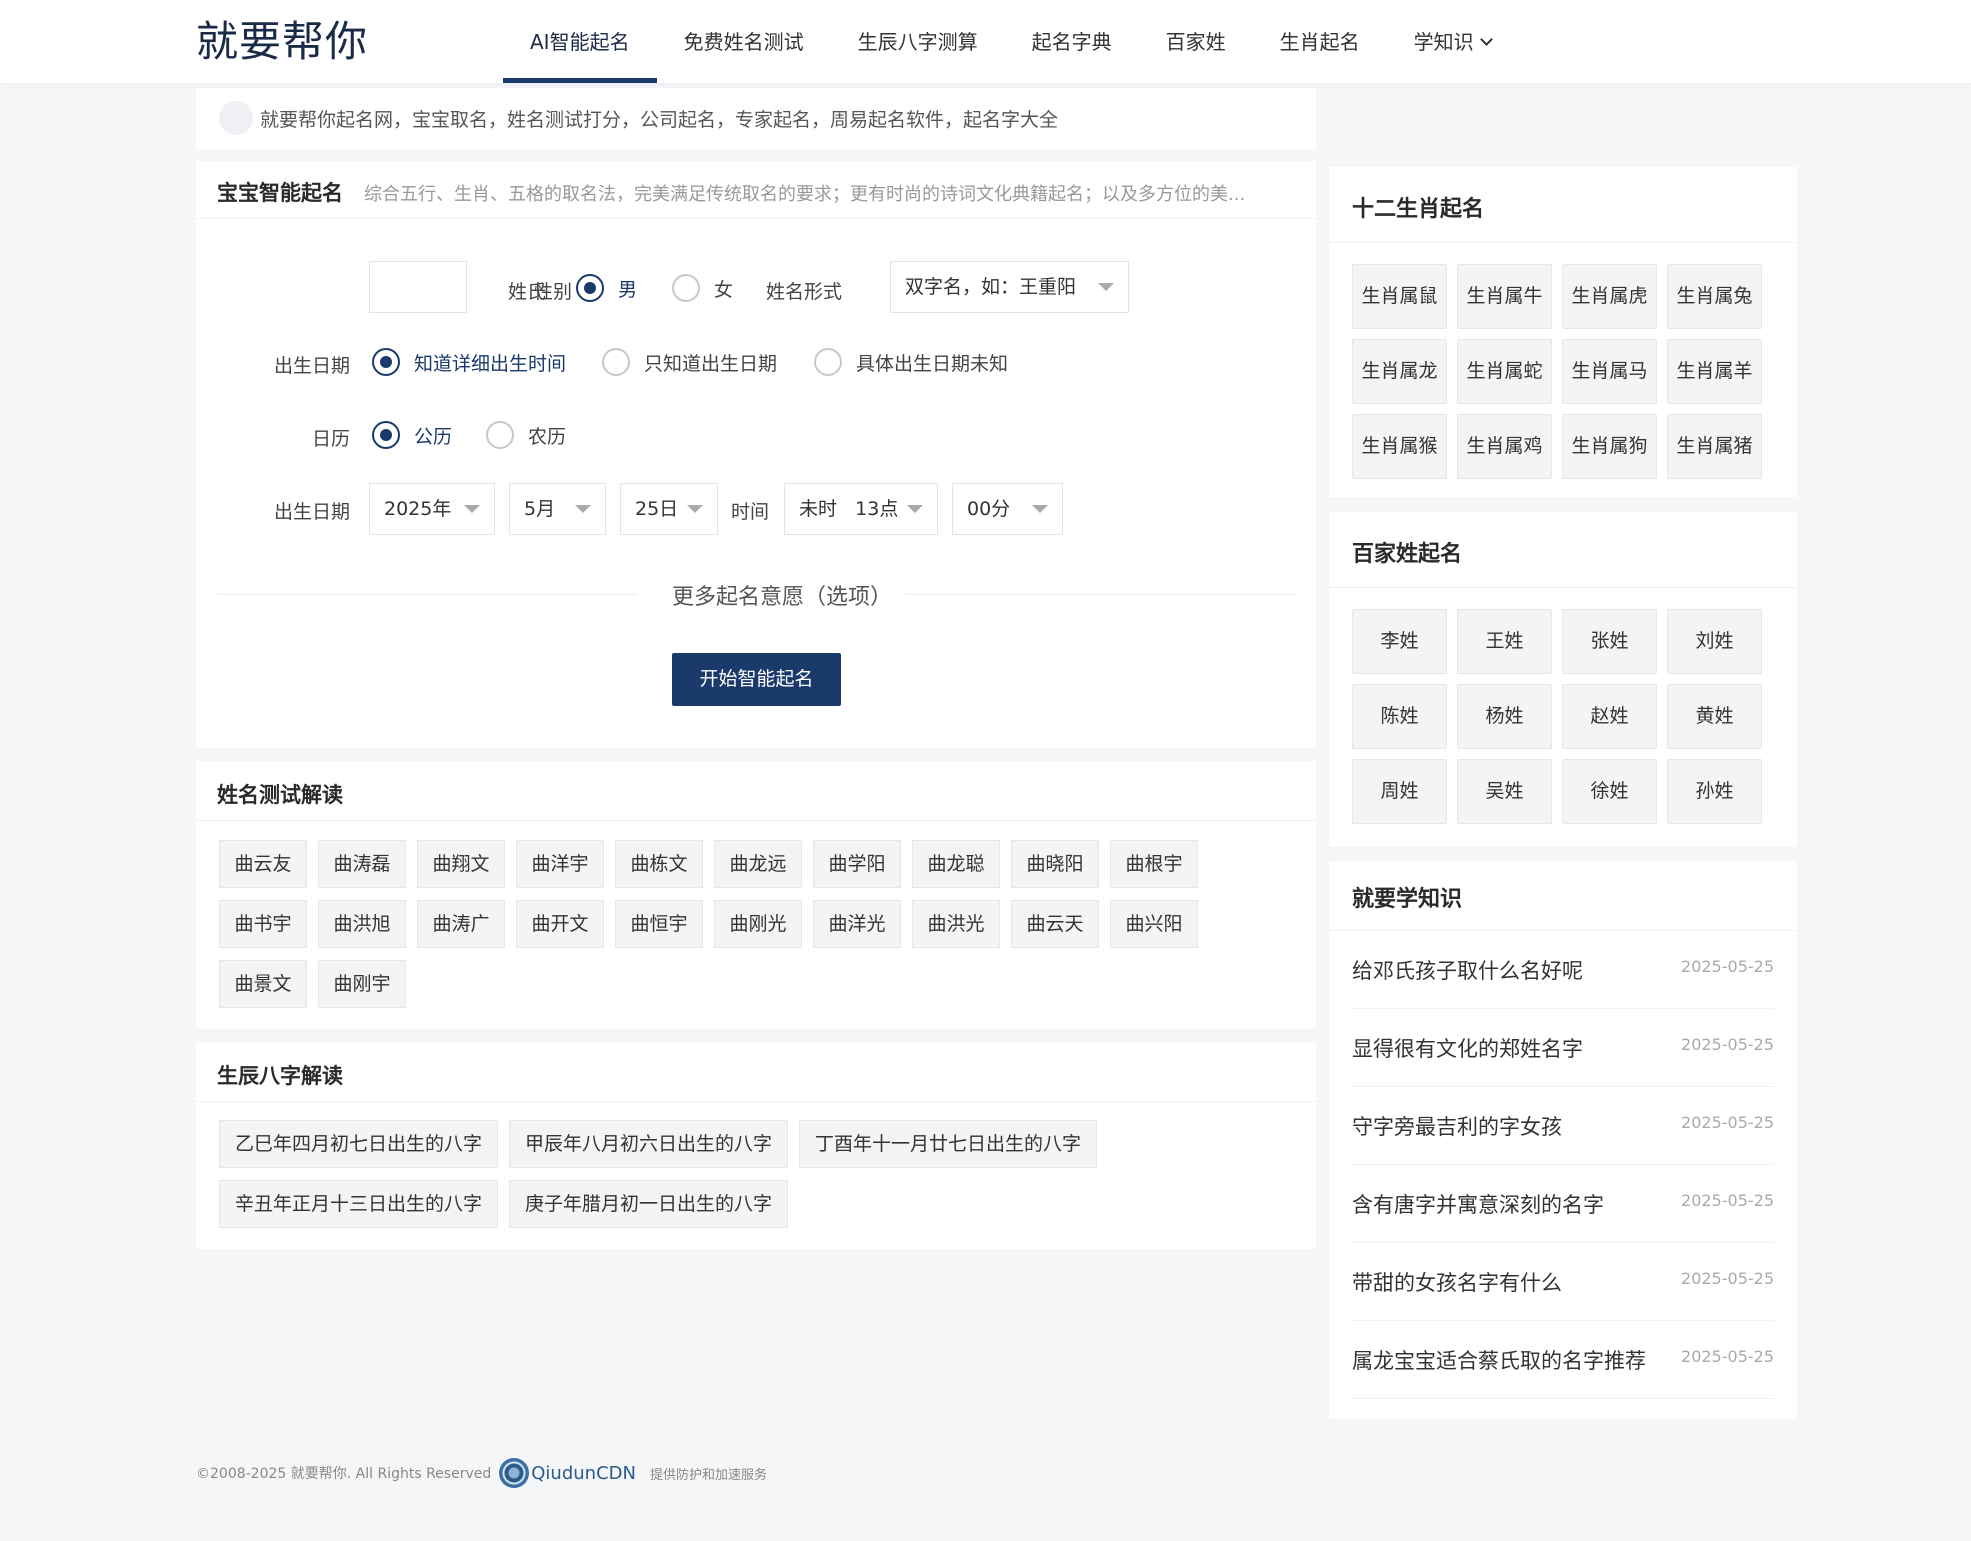 The height and width of the screenshot is (1541, 1971). Describe the element at coordinates (263, 924) in the screenshot. I see `name-tag: 曲书宇` at that location.